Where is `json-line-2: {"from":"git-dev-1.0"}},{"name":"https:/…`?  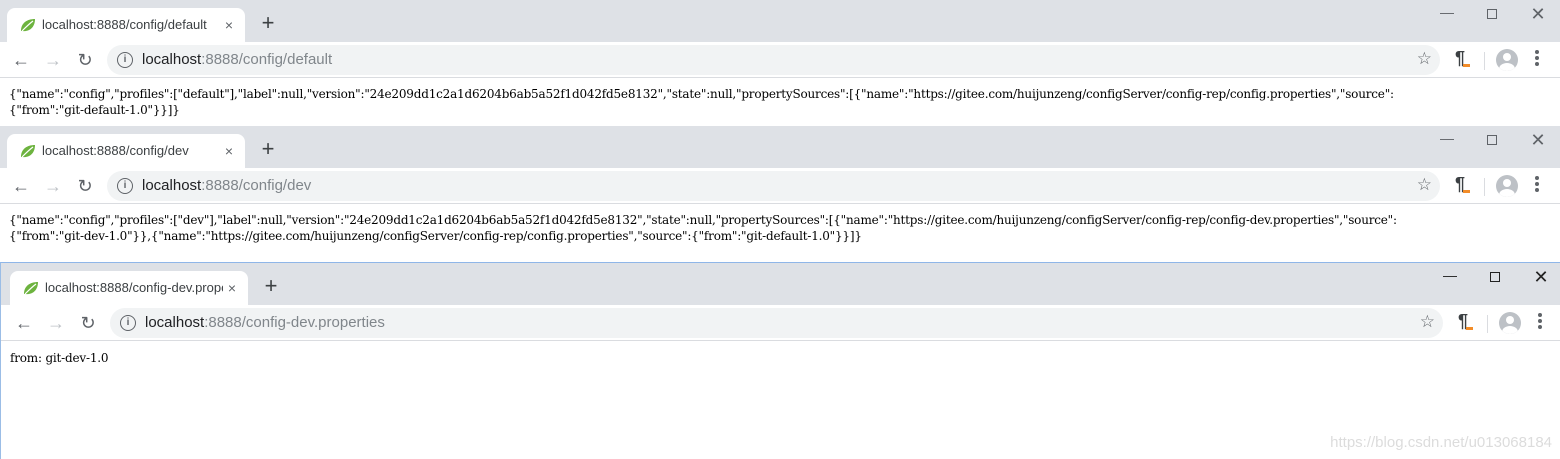 json-line-2: {"from":"git-dev-1.0"}},{"name":"https:/… is located at coordinates (435, 236).